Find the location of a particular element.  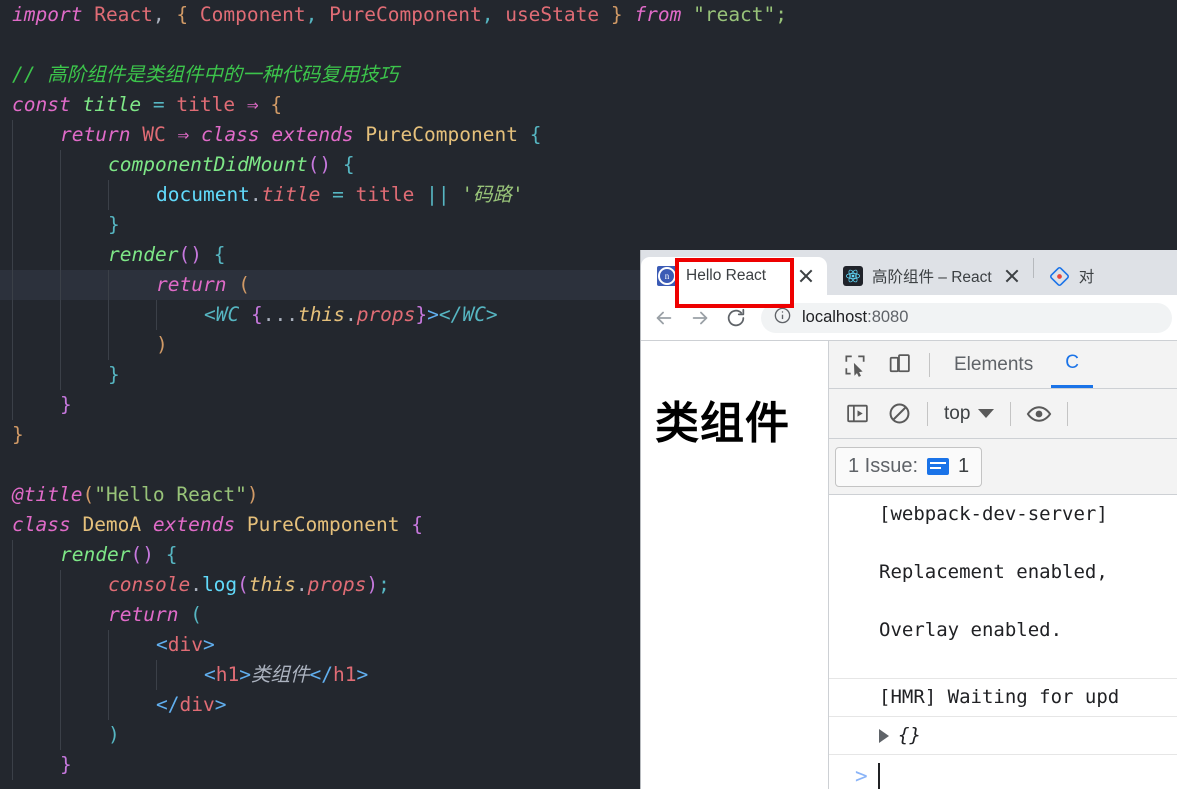

browser-tab-strip: n Hello React 高阶组件 – React 对 is located at coordinates (909, 279).